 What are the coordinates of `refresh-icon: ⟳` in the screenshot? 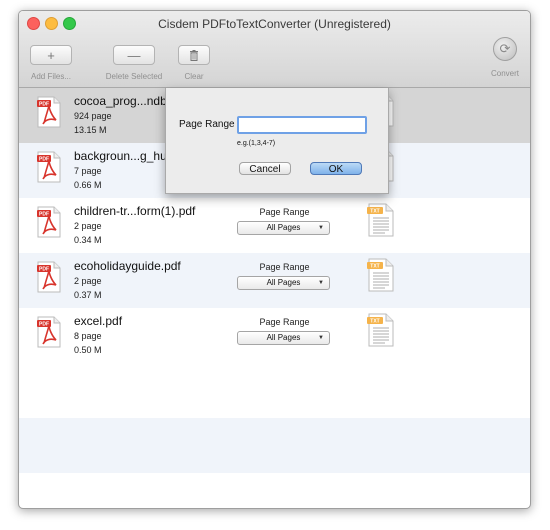 It's located at (505, 48).